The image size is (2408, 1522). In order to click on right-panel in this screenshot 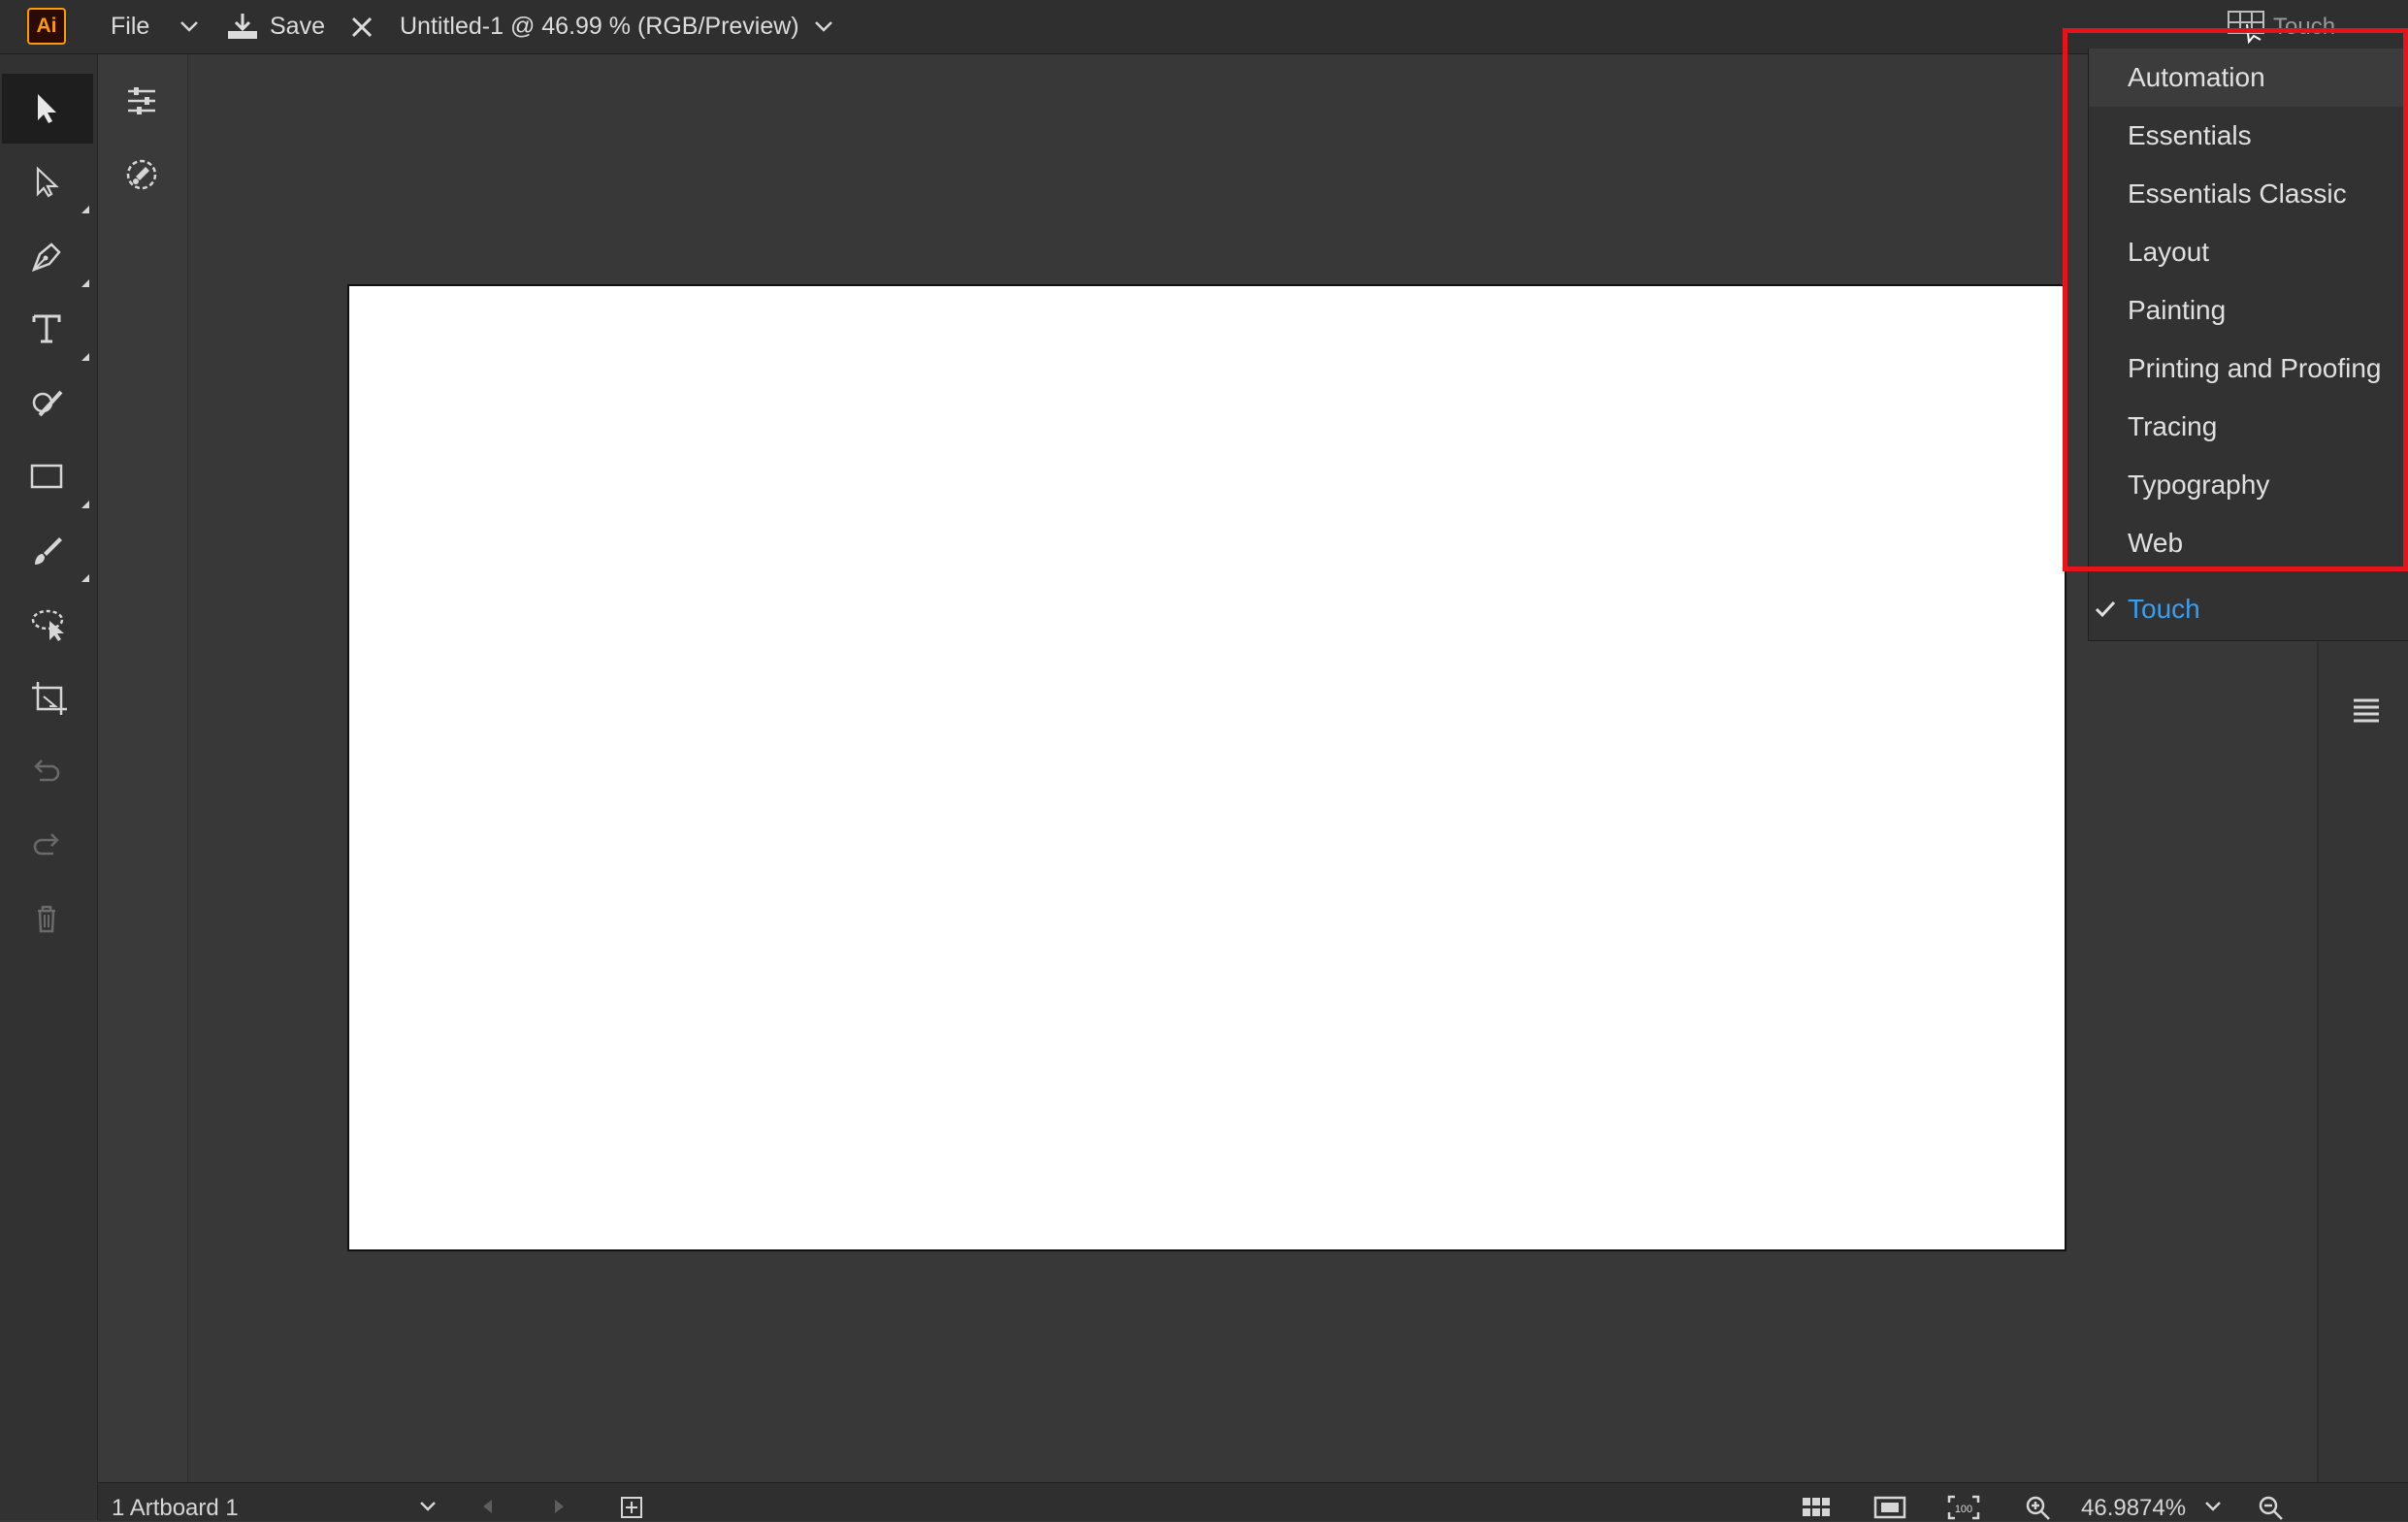, I will do `click(2363, 1051)`.